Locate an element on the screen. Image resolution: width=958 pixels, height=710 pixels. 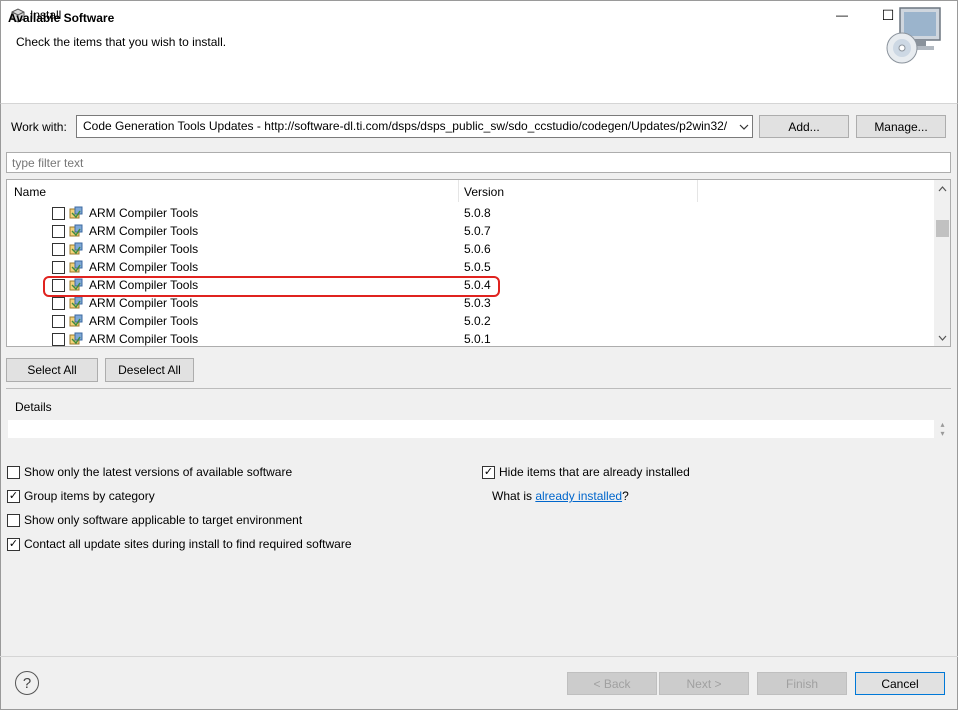
page-title: Available Software is located at coordinates (61, 18).